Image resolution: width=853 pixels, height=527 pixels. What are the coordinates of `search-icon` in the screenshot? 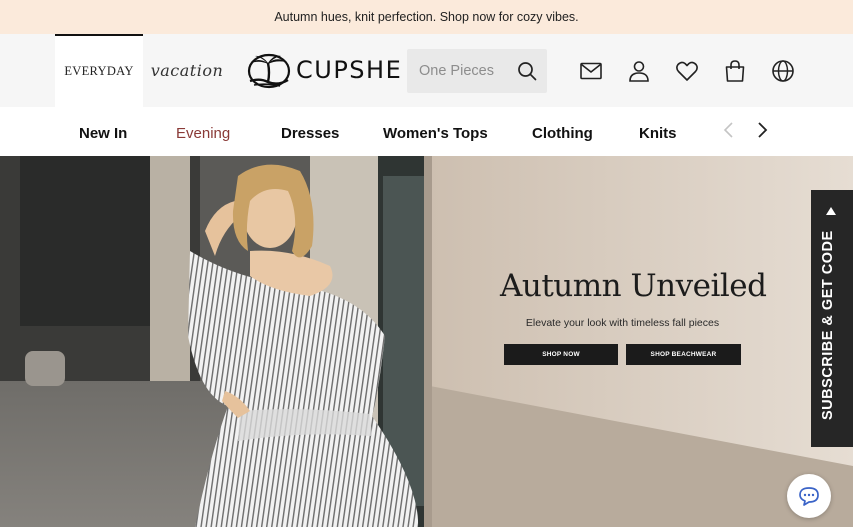 It's located at (527, 71).